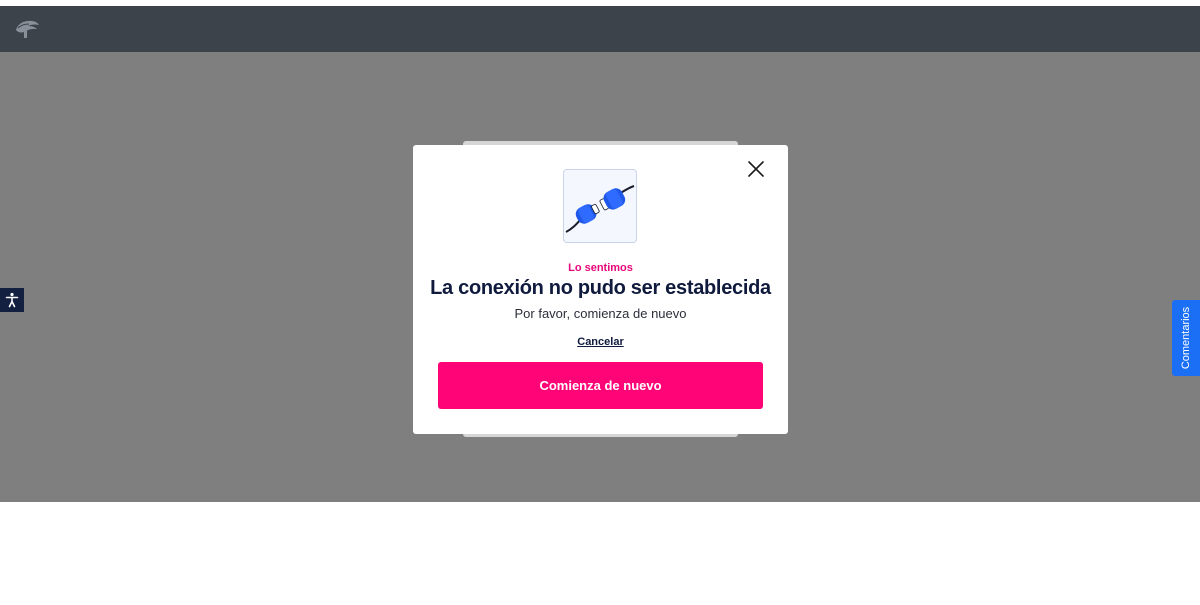  I want to click on close-icon, so click(756, 169).